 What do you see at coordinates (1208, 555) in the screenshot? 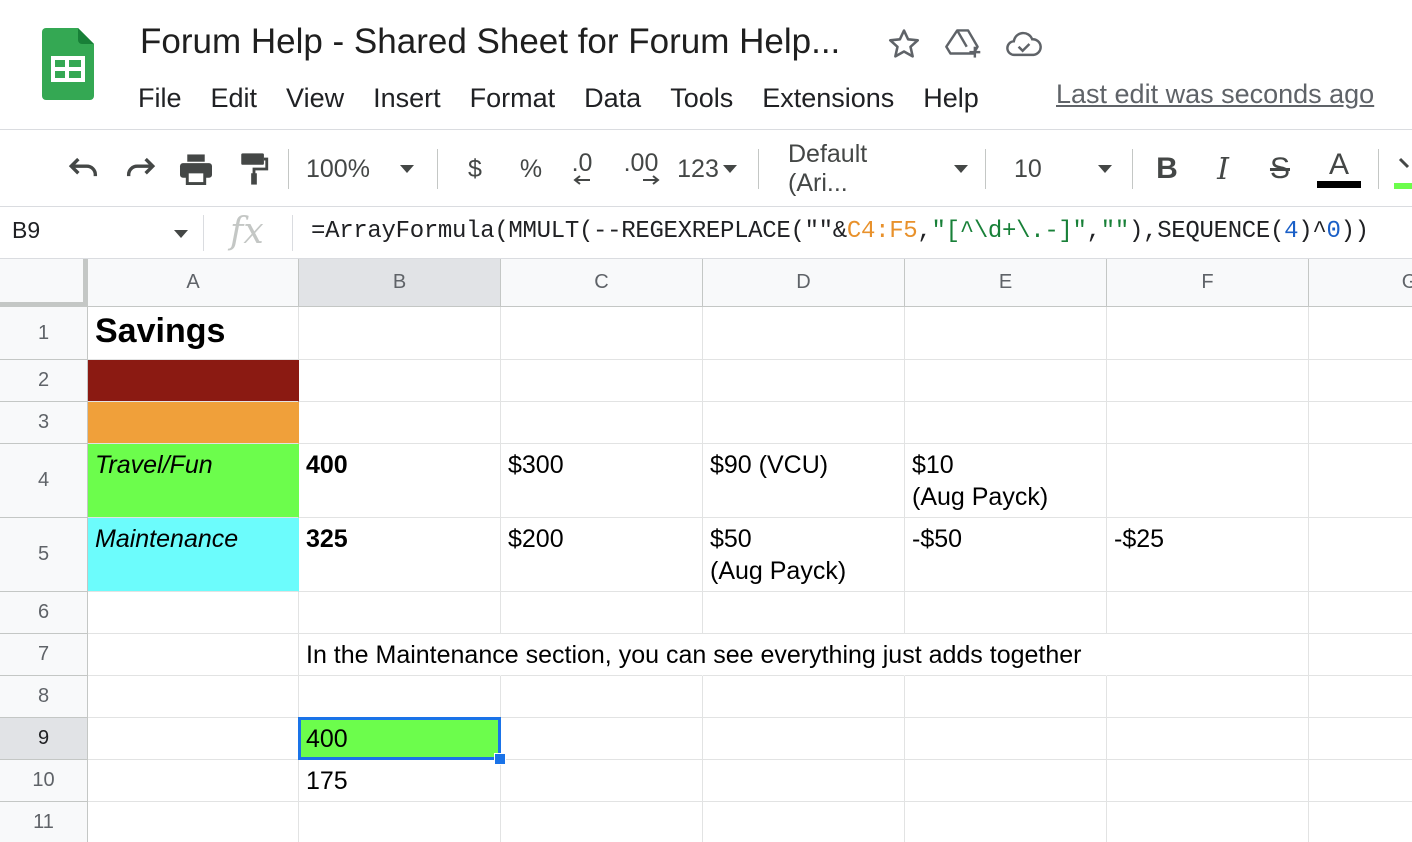
I see `cell-f5: -$25` at bounding box center [1208, 555].